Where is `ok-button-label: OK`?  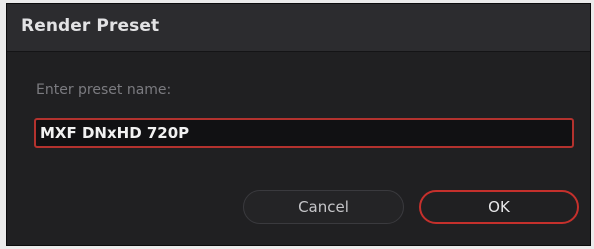
ok-button-label: OK is located at coordinates (499, 207).